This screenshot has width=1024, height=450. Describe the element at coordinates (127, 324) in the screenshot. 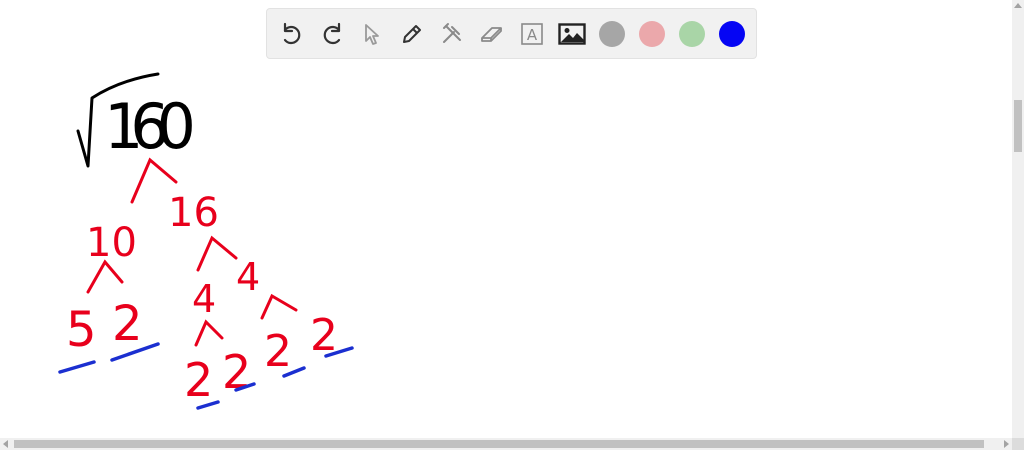

I see `factor-2a: 2` at that location.